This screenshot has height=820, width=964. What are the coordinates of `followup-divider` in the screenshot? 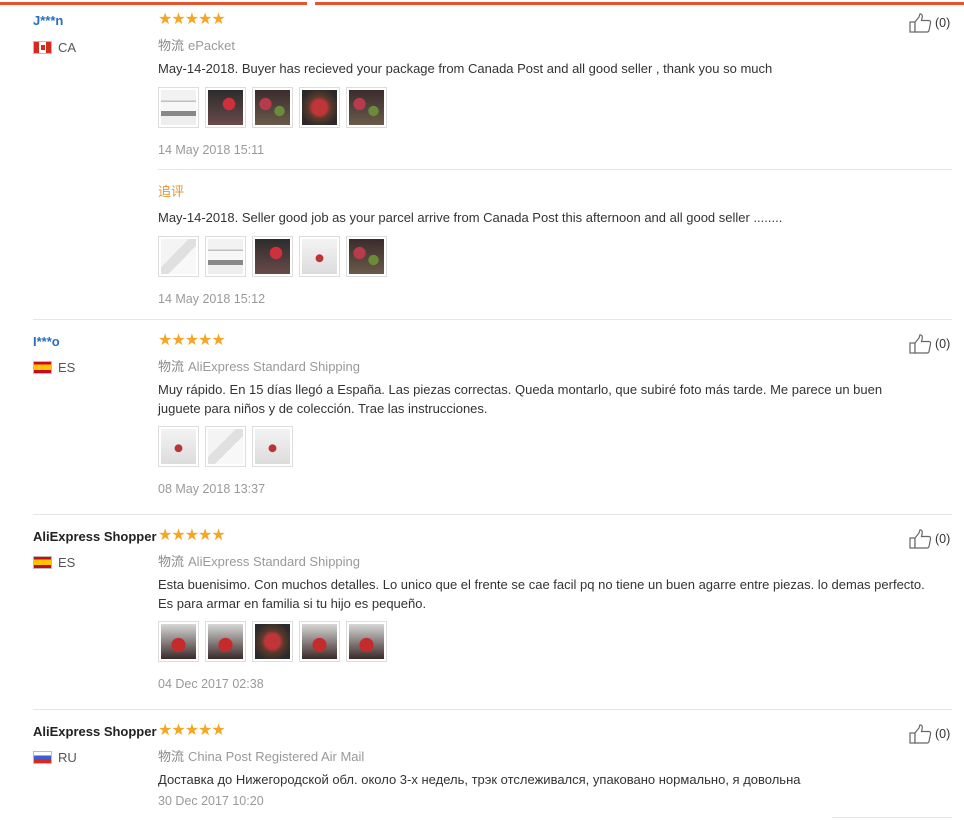 It's located at (555, 169).